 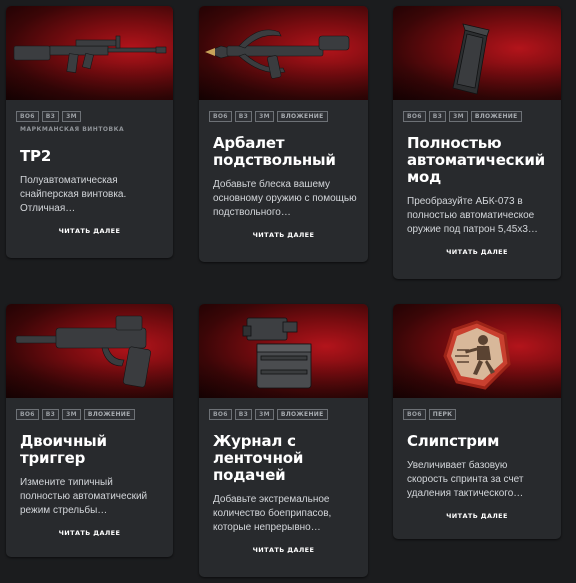 I want to click on card-title: Арбалет подствольный, so click(x=274, y=151).